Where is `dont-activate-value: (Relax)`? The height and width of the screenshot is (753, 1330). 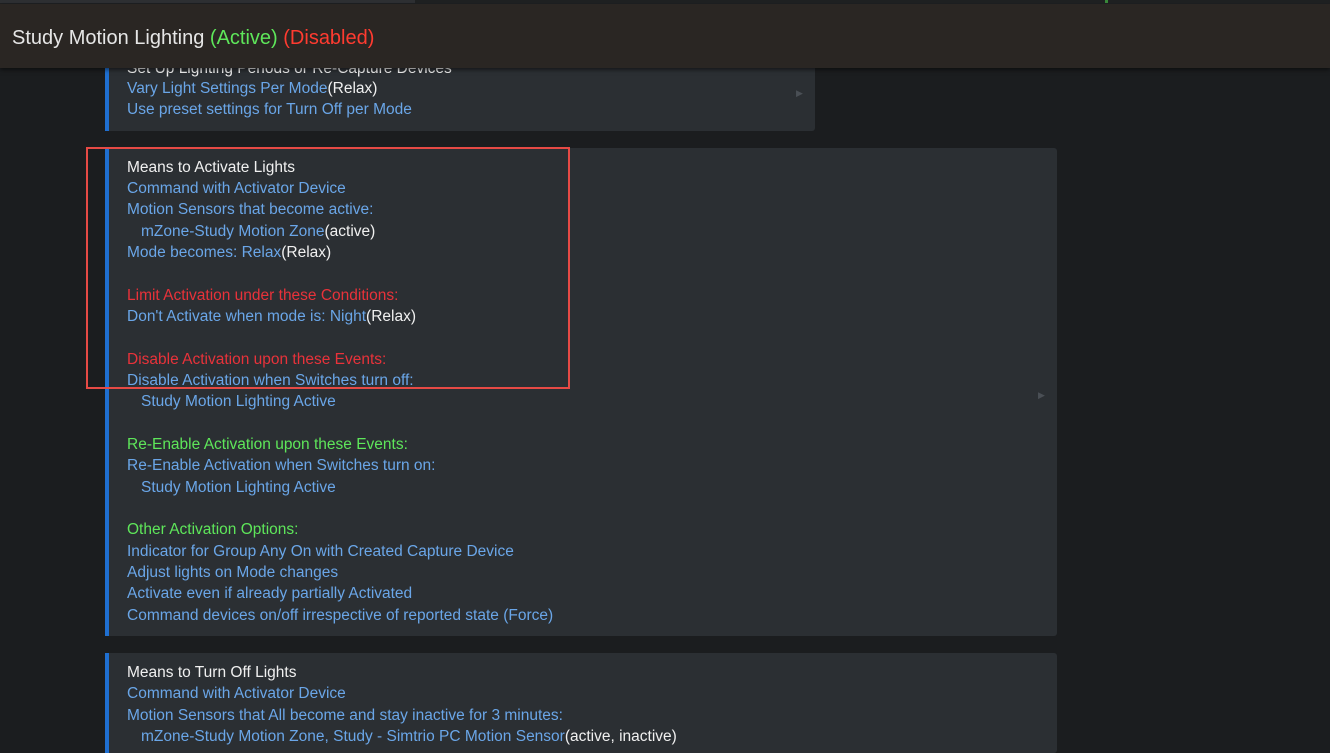 dont-activate-value: (Relax) is located at coordinates (391, 316).